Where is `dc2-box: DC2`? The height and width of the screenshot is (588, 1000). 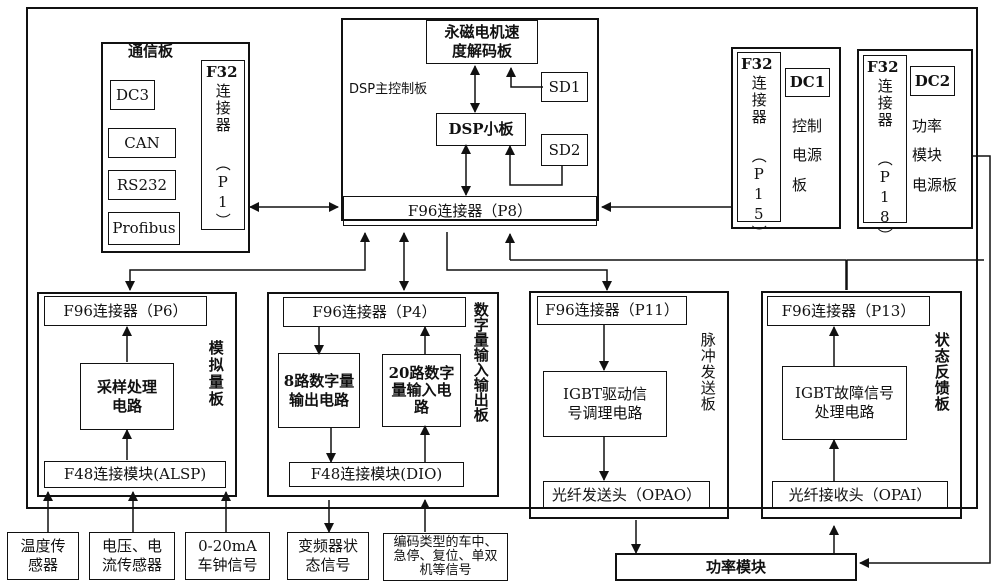 dc2-box: DC2 is located at coordinates (932, 81).